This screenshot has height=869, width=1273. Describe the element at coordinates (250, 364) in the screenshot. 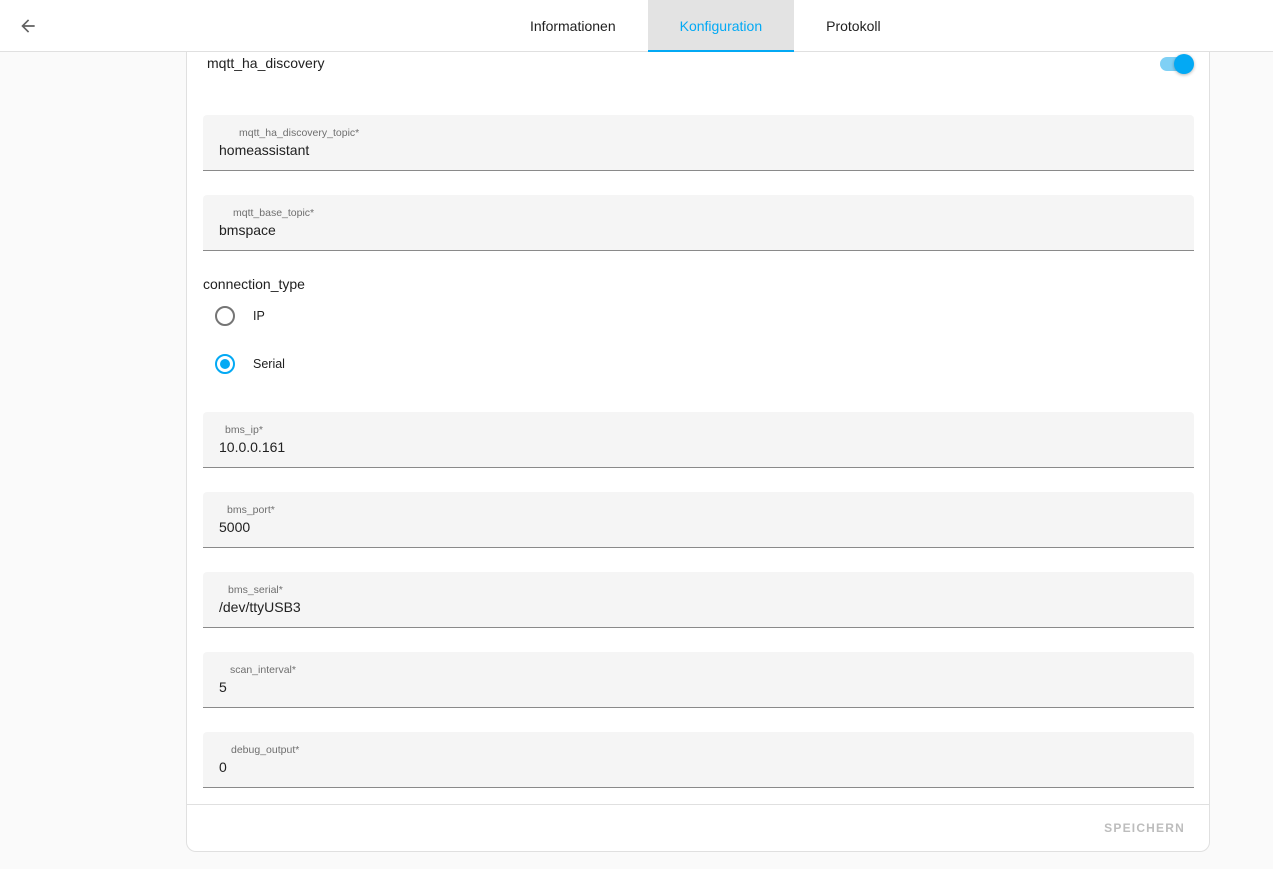

I see `radio-option-serial: Serial` at that location.